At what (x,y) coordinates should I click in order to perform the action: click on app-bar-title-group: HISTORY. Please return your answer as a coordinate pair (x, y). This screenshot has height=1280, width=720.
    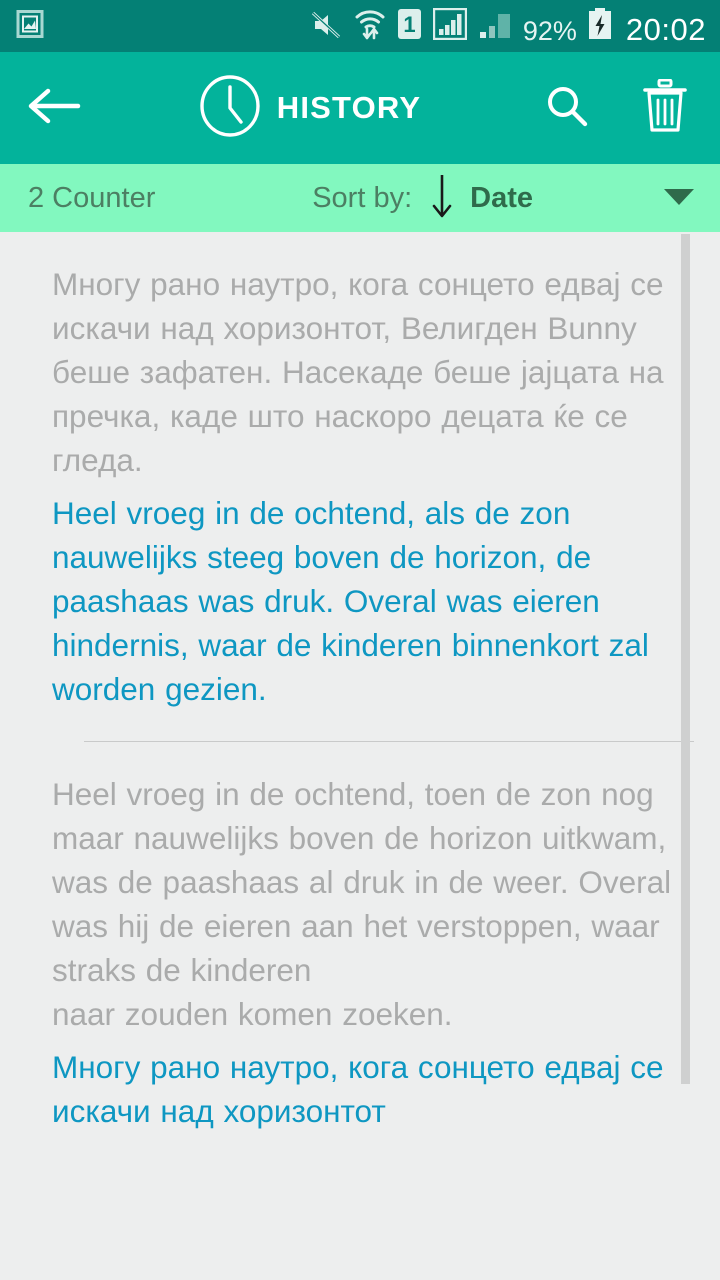
    Looking at the image, I should click on (310, 108).